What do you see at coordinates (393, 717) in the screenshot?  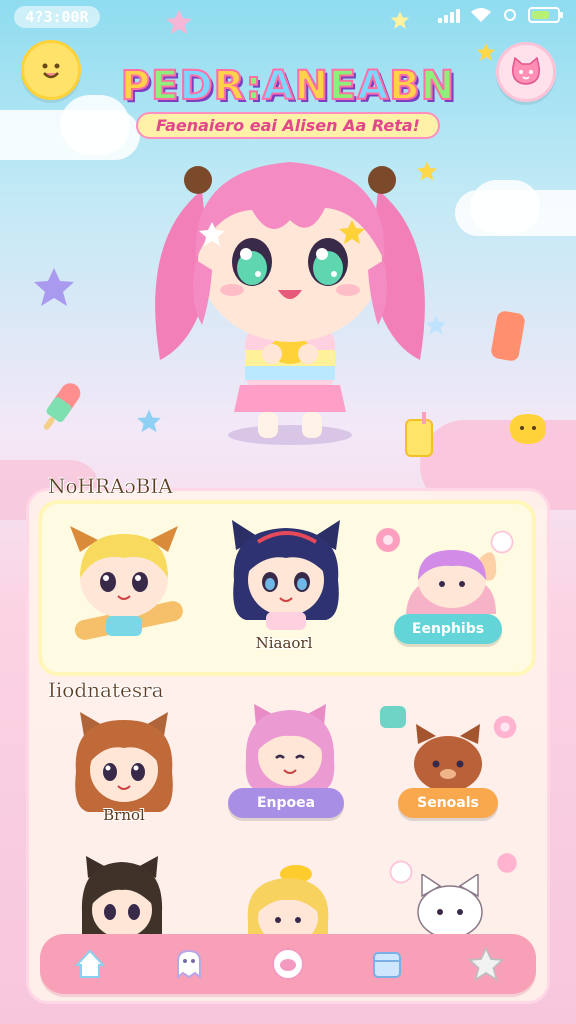 I see `candy-icon` at bounding box center [393, 717].